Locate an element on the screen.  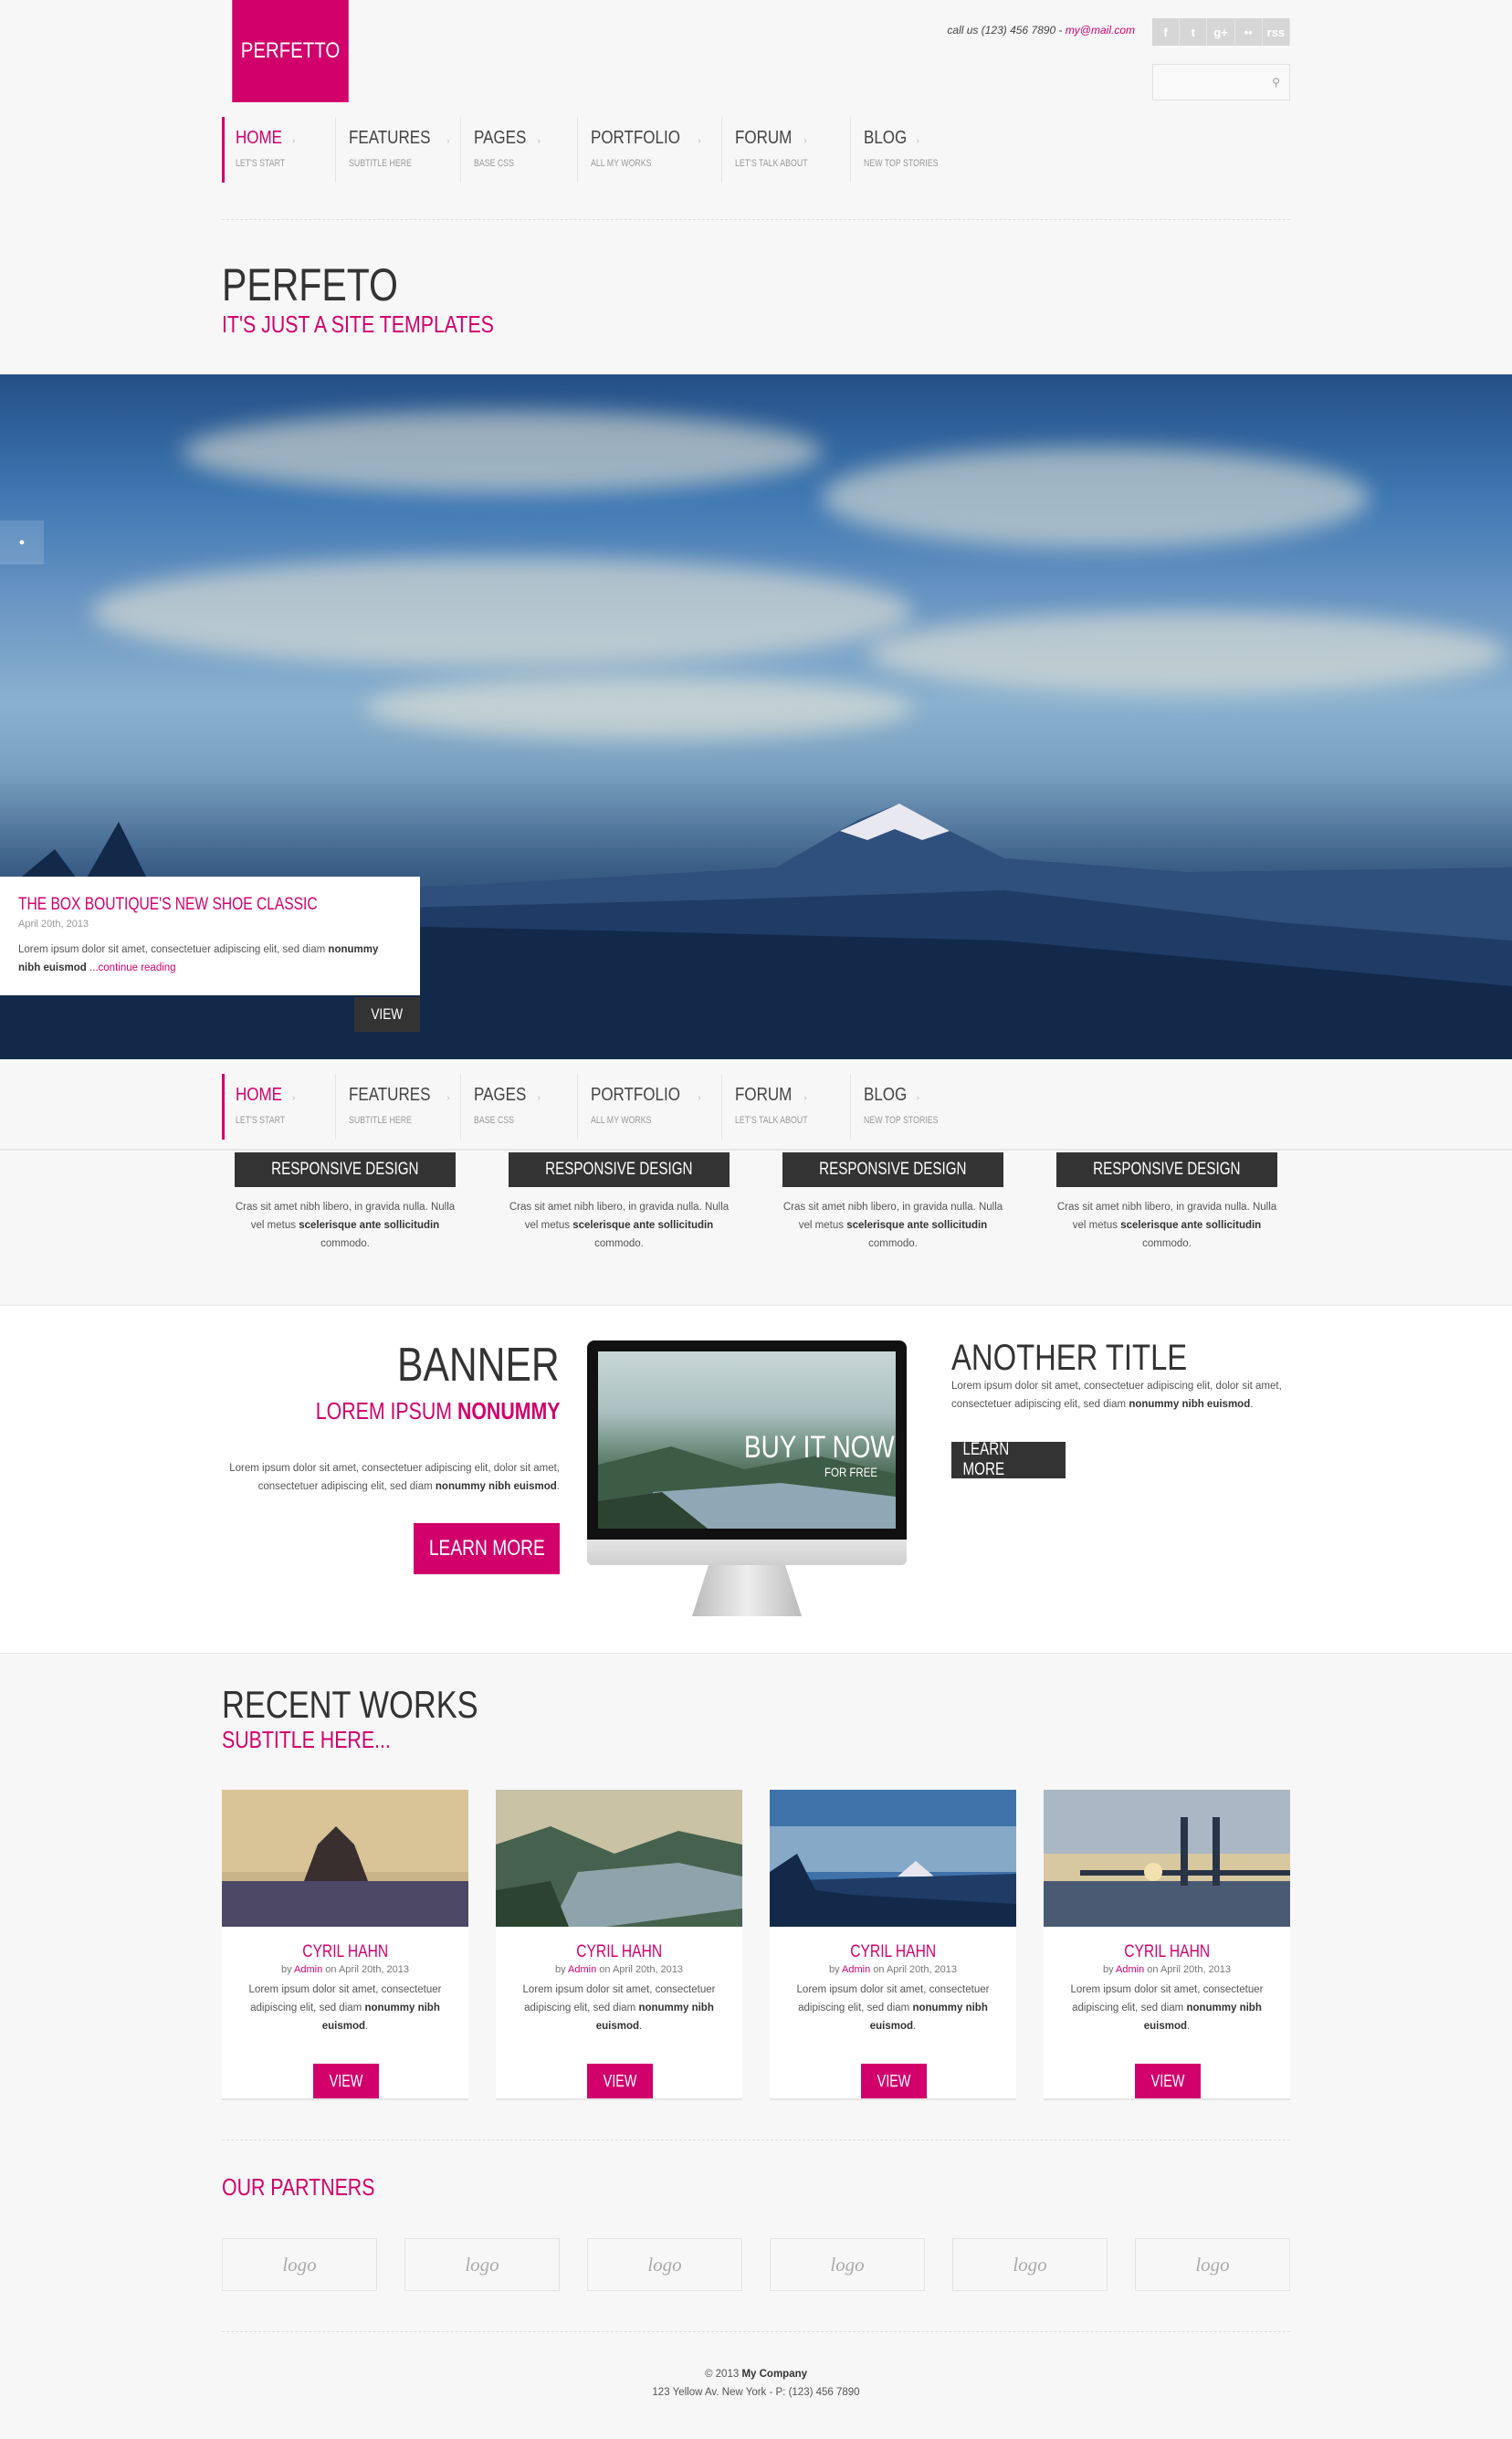
another-title: ANOTHER TITLE is located at coordinates (1069, 1358).